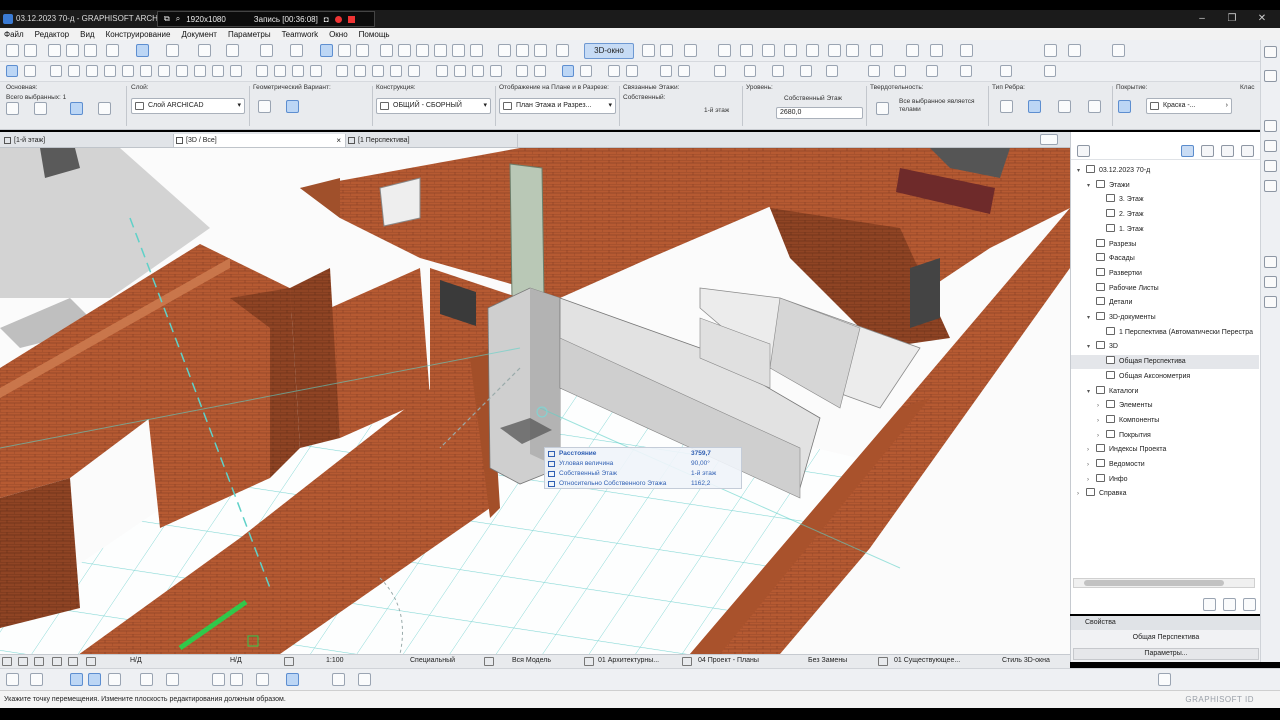  I want to click on tracker-value: 1162,2, so click(700, 483).